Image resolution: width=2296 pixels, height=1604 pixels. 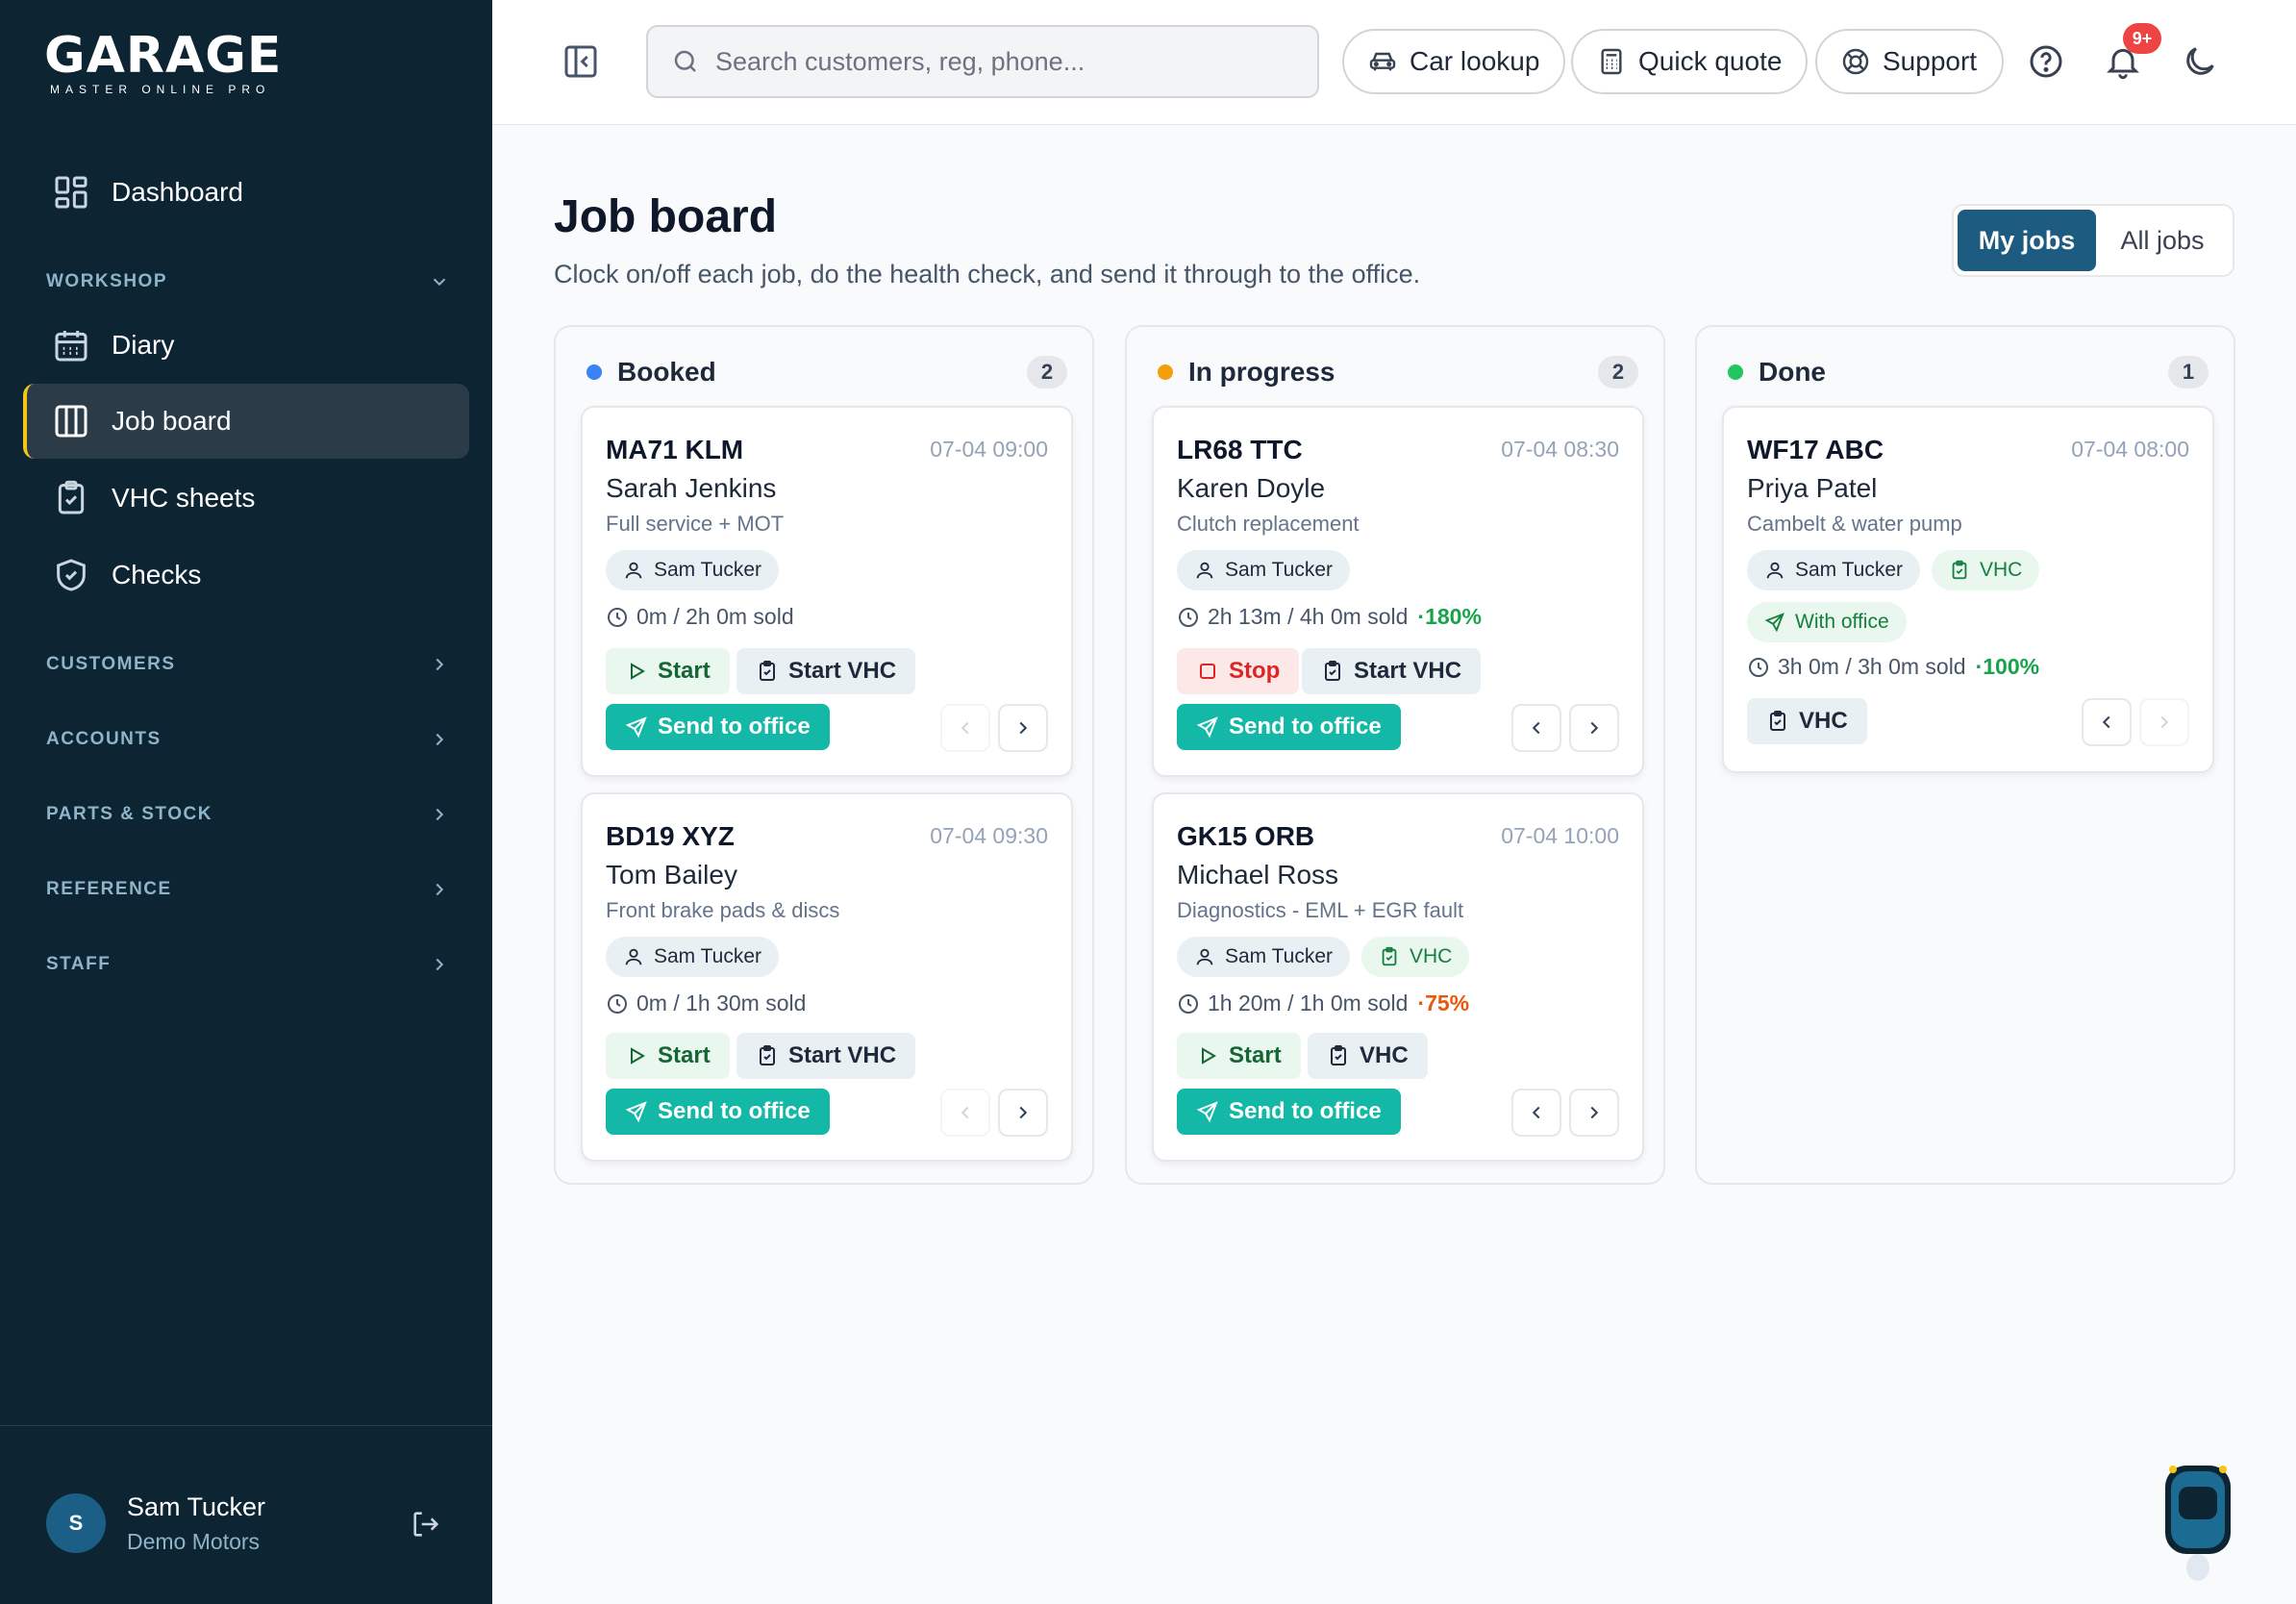 What do you see at coordinates (2130, 449) in the screenshot?
I see `job-time: 07-04 08:00` at bounding box center [2130, 449].